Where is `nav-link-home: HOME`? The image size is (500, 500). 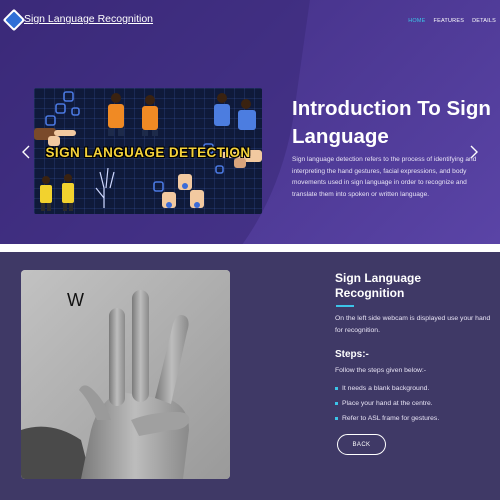
nav-link-home: HOME is located at coordinates (416, 21).